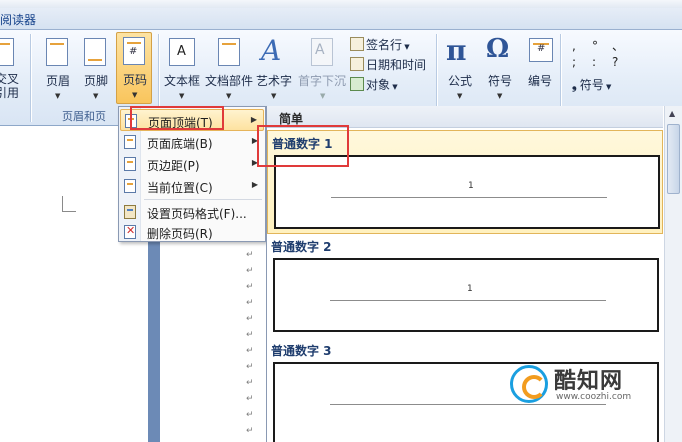  Describe the element at coordinates (322, 69) in the screenshot. I see `drop-cap-button: A 首字下沉 ▼` at that location.